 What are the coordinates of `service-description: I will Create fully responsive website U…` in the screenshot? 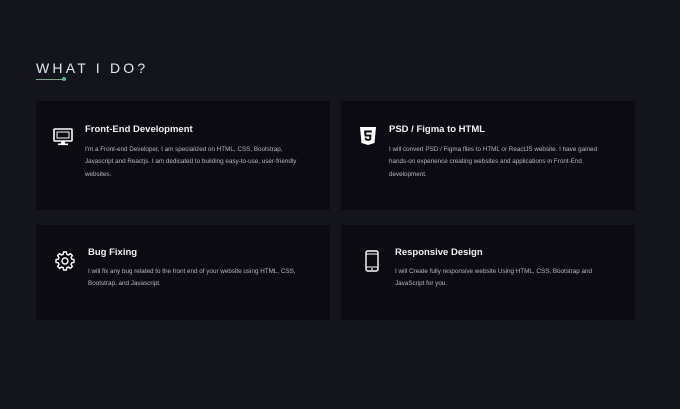 It's located at (494, 278).